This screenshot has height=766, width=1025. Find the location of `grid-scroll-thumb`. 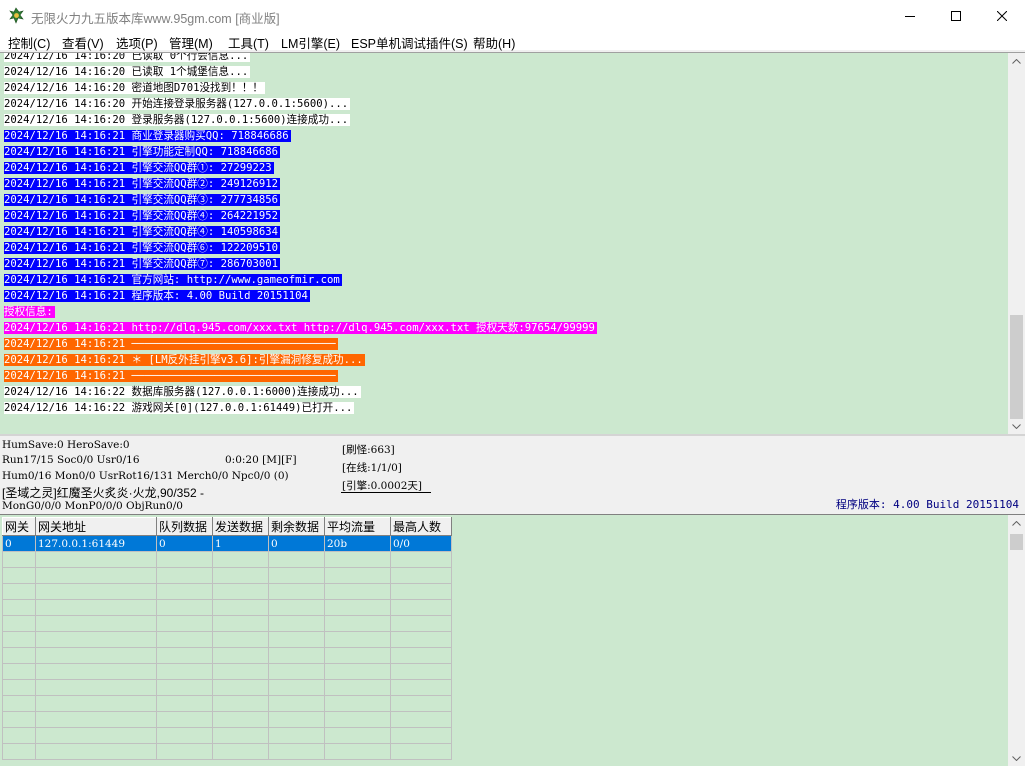

grid-scroll-thumb is located at coordinates (1016, 542).